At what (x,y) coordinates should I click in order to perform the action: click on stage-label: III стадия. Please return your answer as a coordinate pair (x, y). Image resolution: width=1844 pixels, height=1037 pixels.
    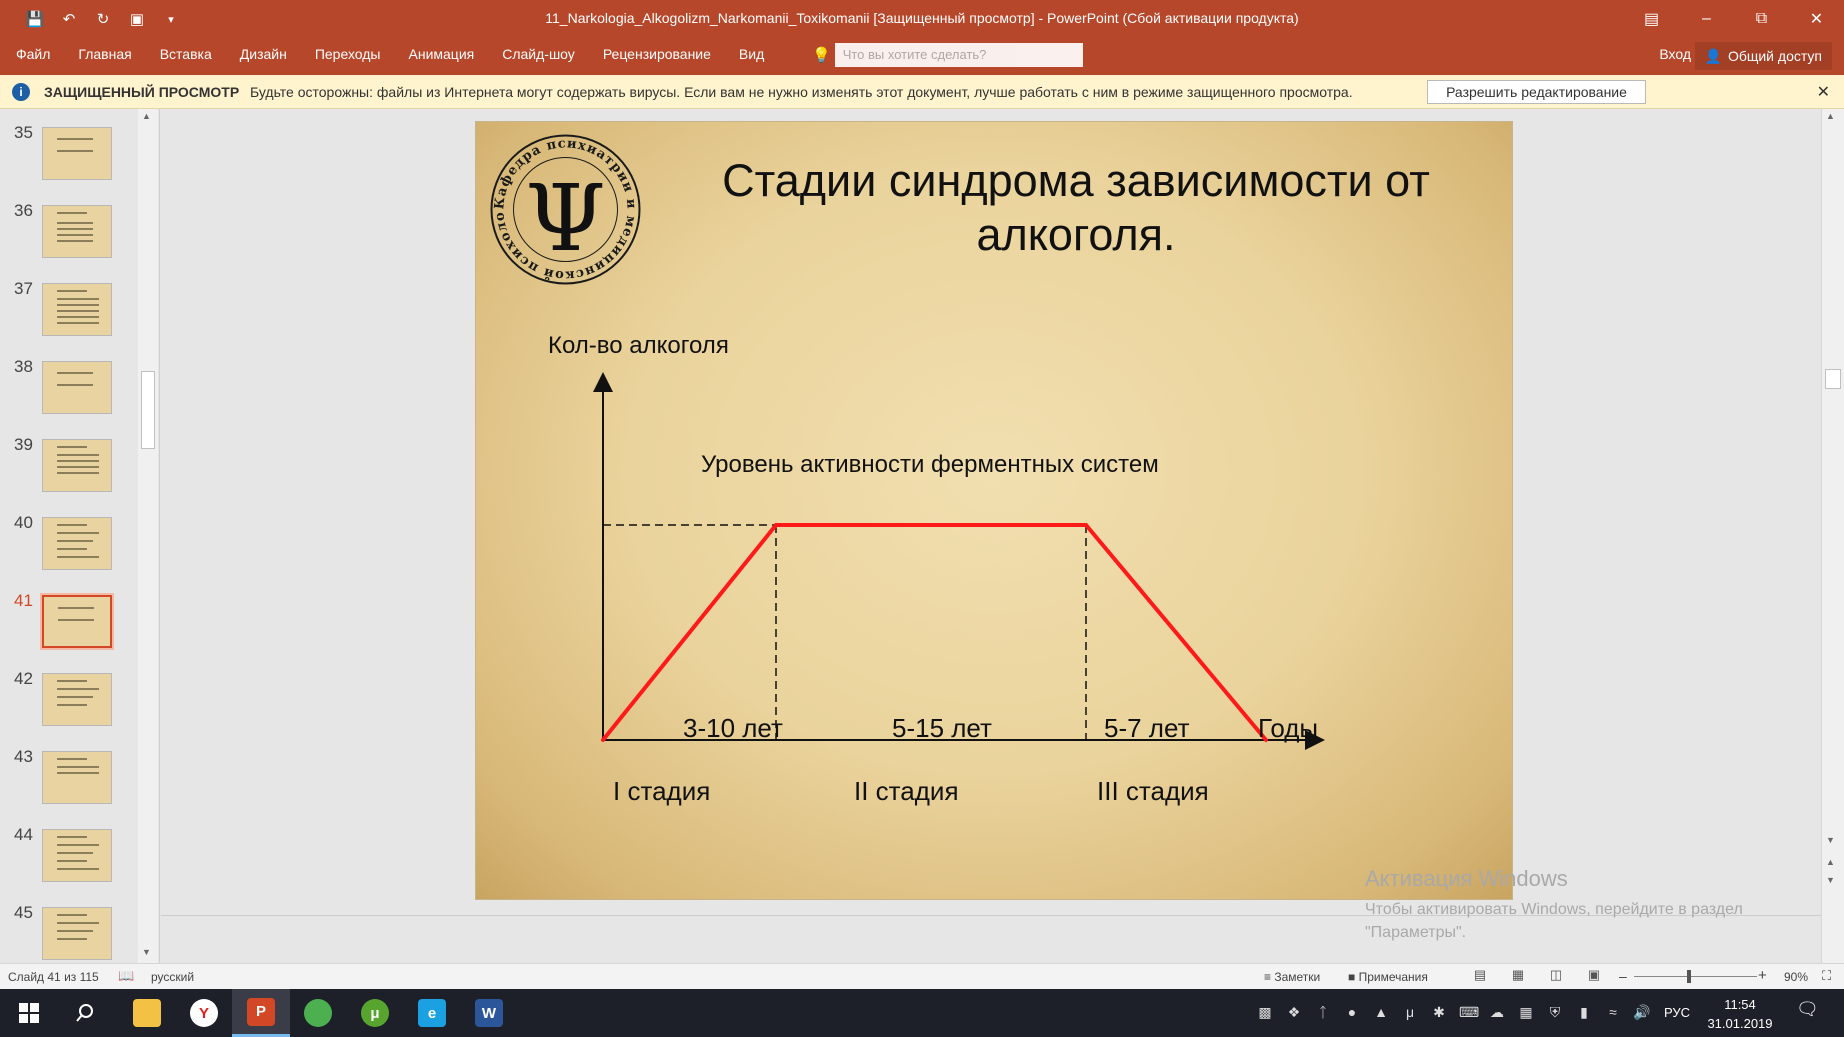
    Looking at the image, I should click on (1153, 791).